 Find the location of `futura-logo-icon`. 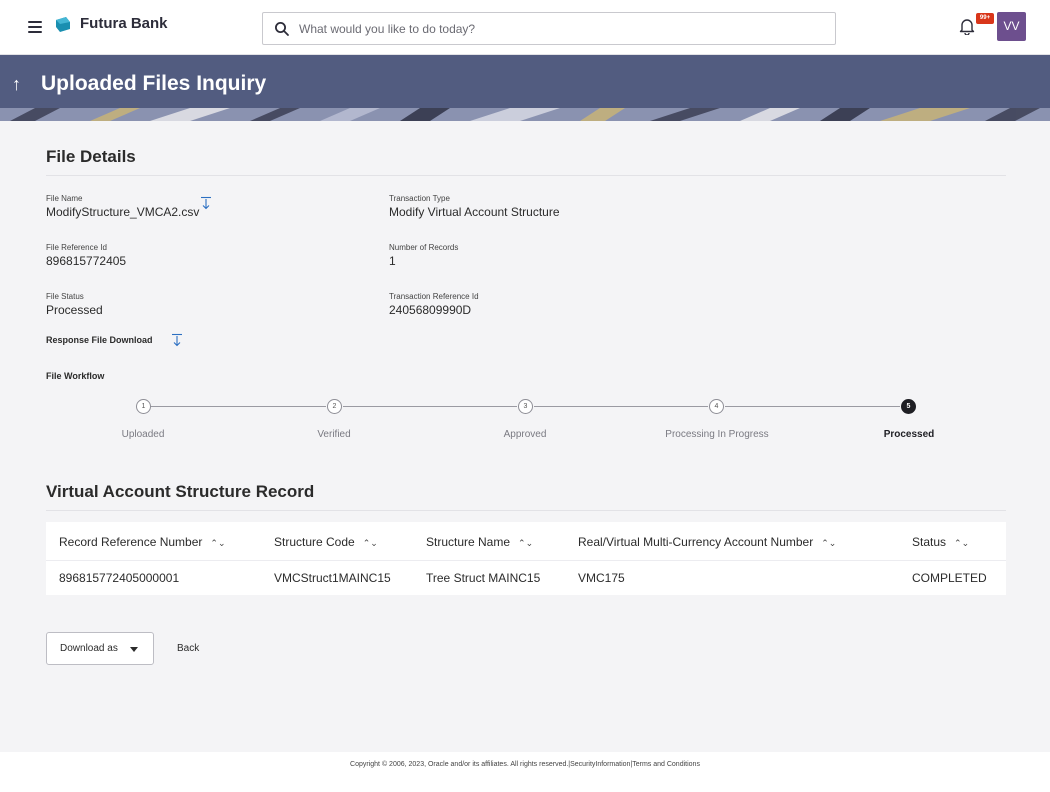

futura-logo-icon is located at coordinates (63, 24).